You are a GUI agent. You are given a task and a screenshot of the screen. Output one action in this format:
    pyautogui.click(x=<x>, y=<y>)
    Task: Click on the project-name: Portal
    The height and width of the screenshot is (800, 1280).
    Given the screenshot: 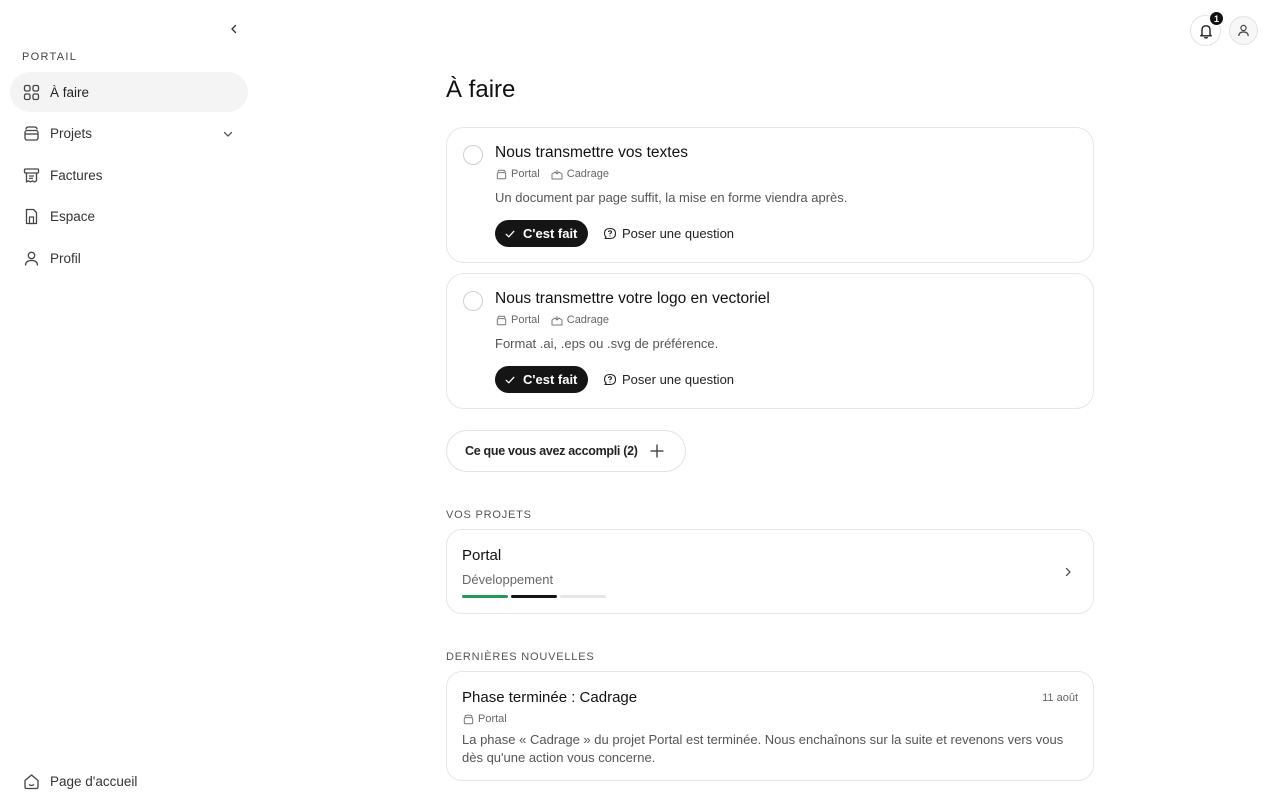 What is the action you would take?
    pyautogui.click(x=482, y=555)
    